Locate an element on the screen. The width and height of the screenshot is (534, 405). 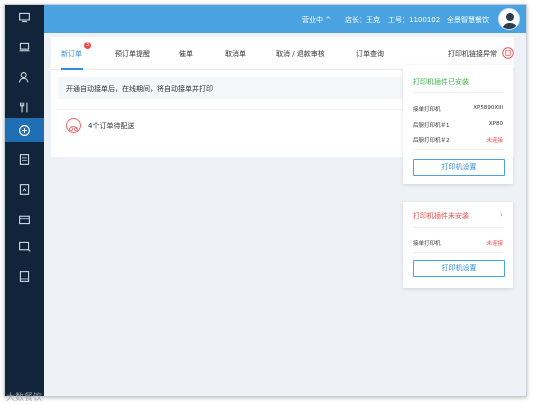
printer-name: 后厨打印机＃1 is located at coordinates (431, 126).